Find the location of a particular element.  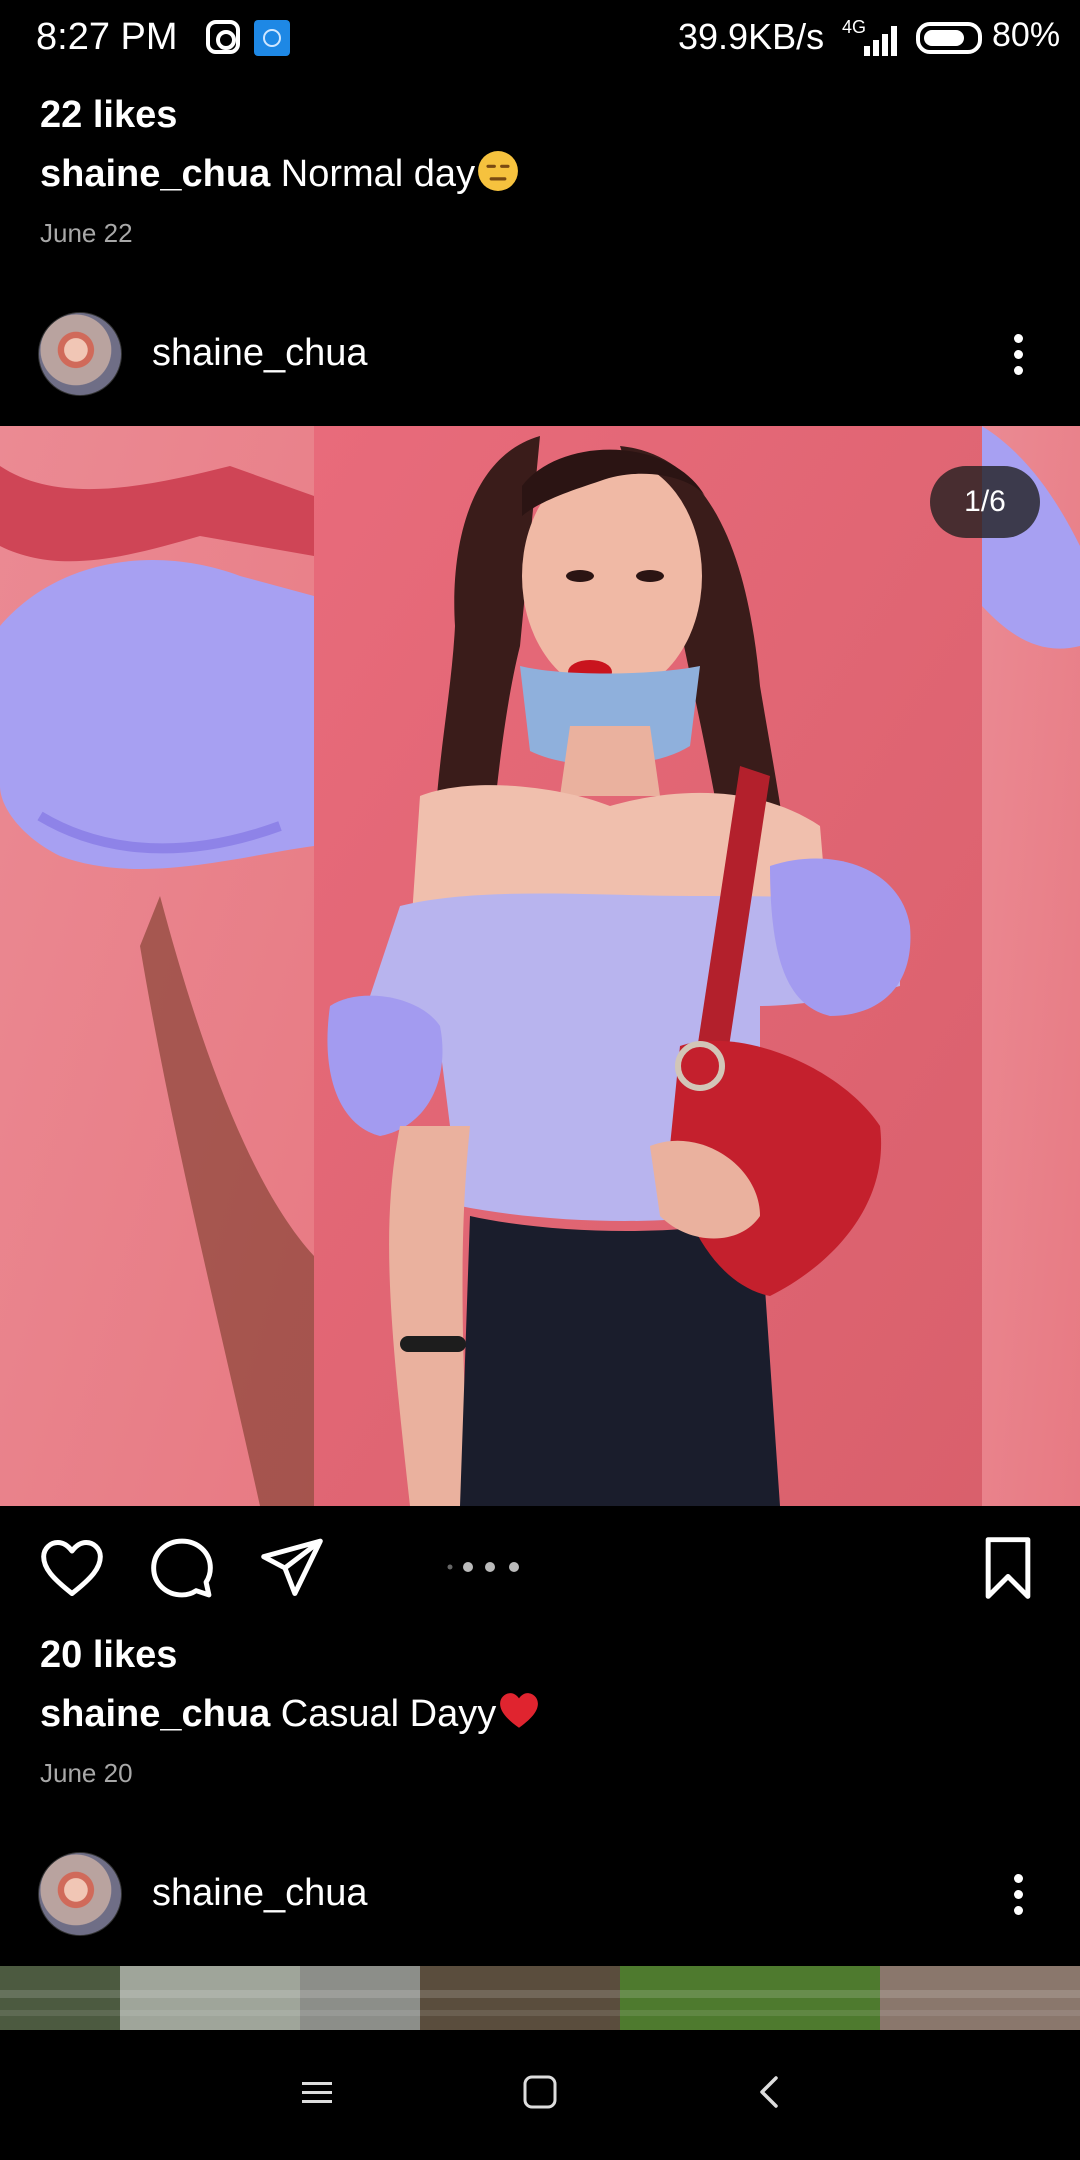

app-notification-icon is located at coordinates (272, 38).